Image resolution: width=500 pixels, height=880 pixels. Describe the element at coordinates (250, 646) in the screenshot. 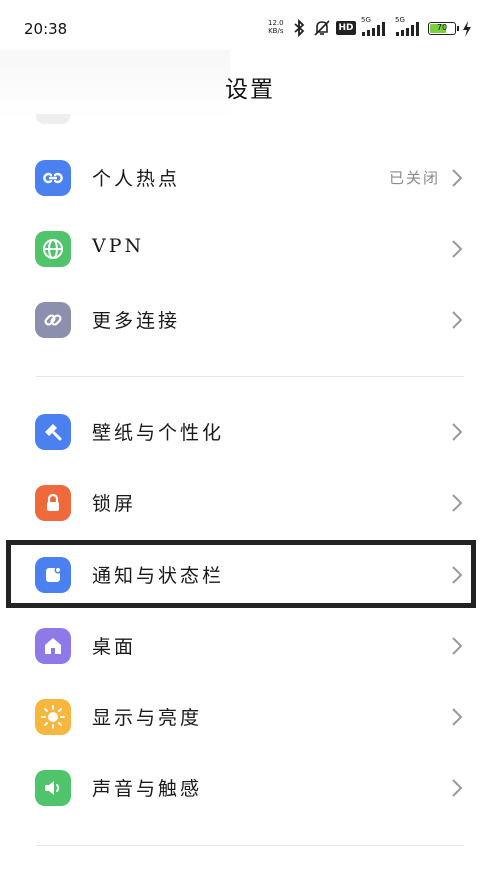

I see `settings-item-desktop: 桌面` at that location.